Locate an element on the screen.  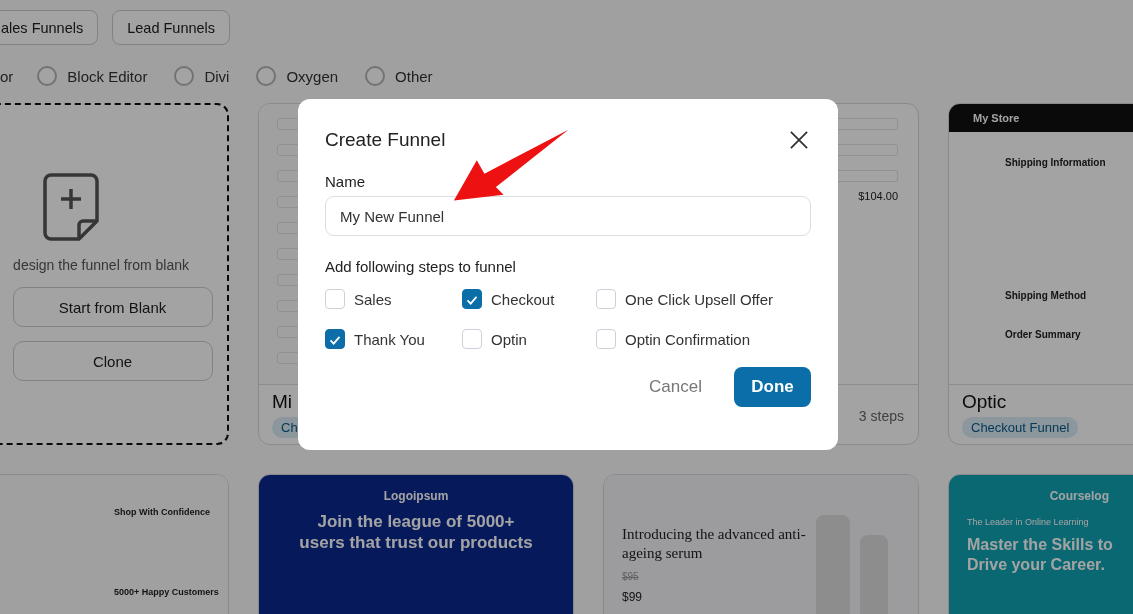
done-button: Done is located at coordinates (772, 387).